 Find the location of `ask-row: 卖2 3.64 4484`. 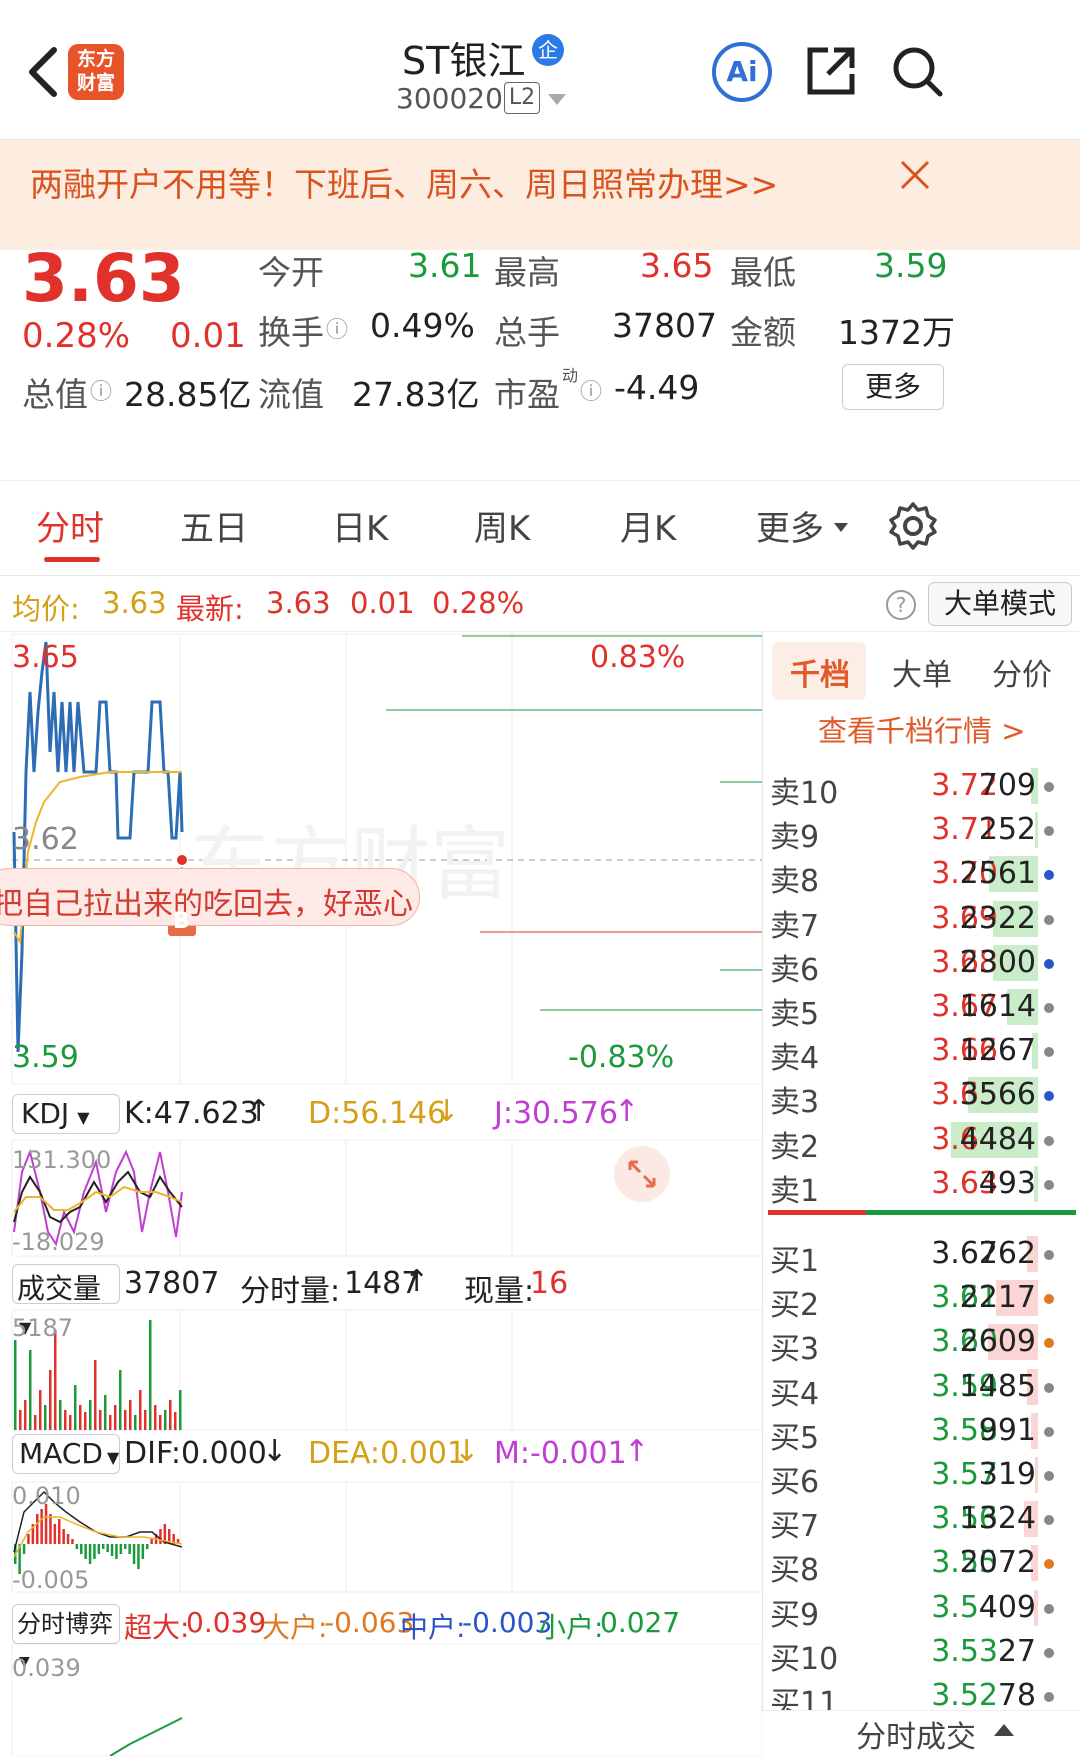

ask-row: 卖2 3.64 4484 is located at coordinates (918, 1141).